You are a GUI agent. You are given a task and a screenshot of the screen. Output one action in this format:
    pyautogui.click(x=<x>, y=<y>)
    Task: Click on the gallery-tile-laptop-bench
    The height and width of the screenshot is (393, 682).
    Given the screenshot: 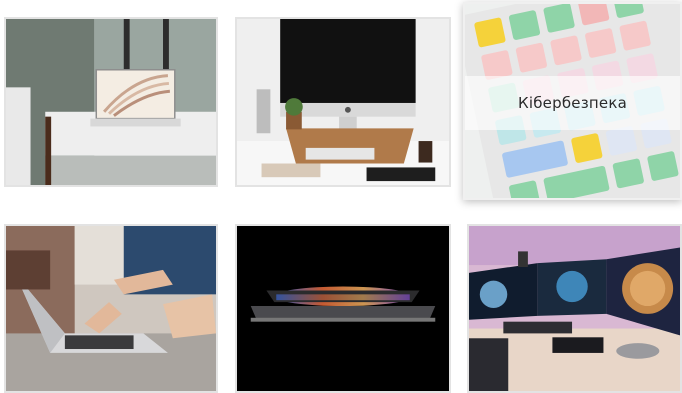 What is the action you would take?
    pyautogui.click(x=111, y=102)
    